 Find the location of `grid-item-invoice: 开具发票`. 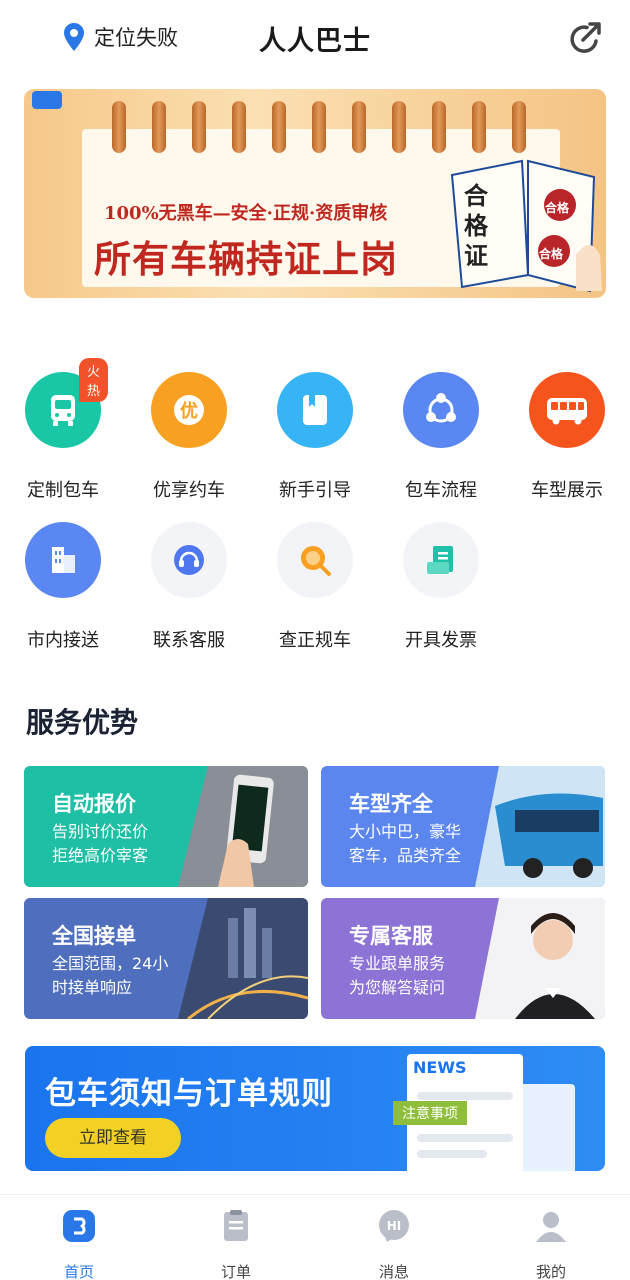

grid-item-invoice: 开具发票 is located at coordinates (441, 587).